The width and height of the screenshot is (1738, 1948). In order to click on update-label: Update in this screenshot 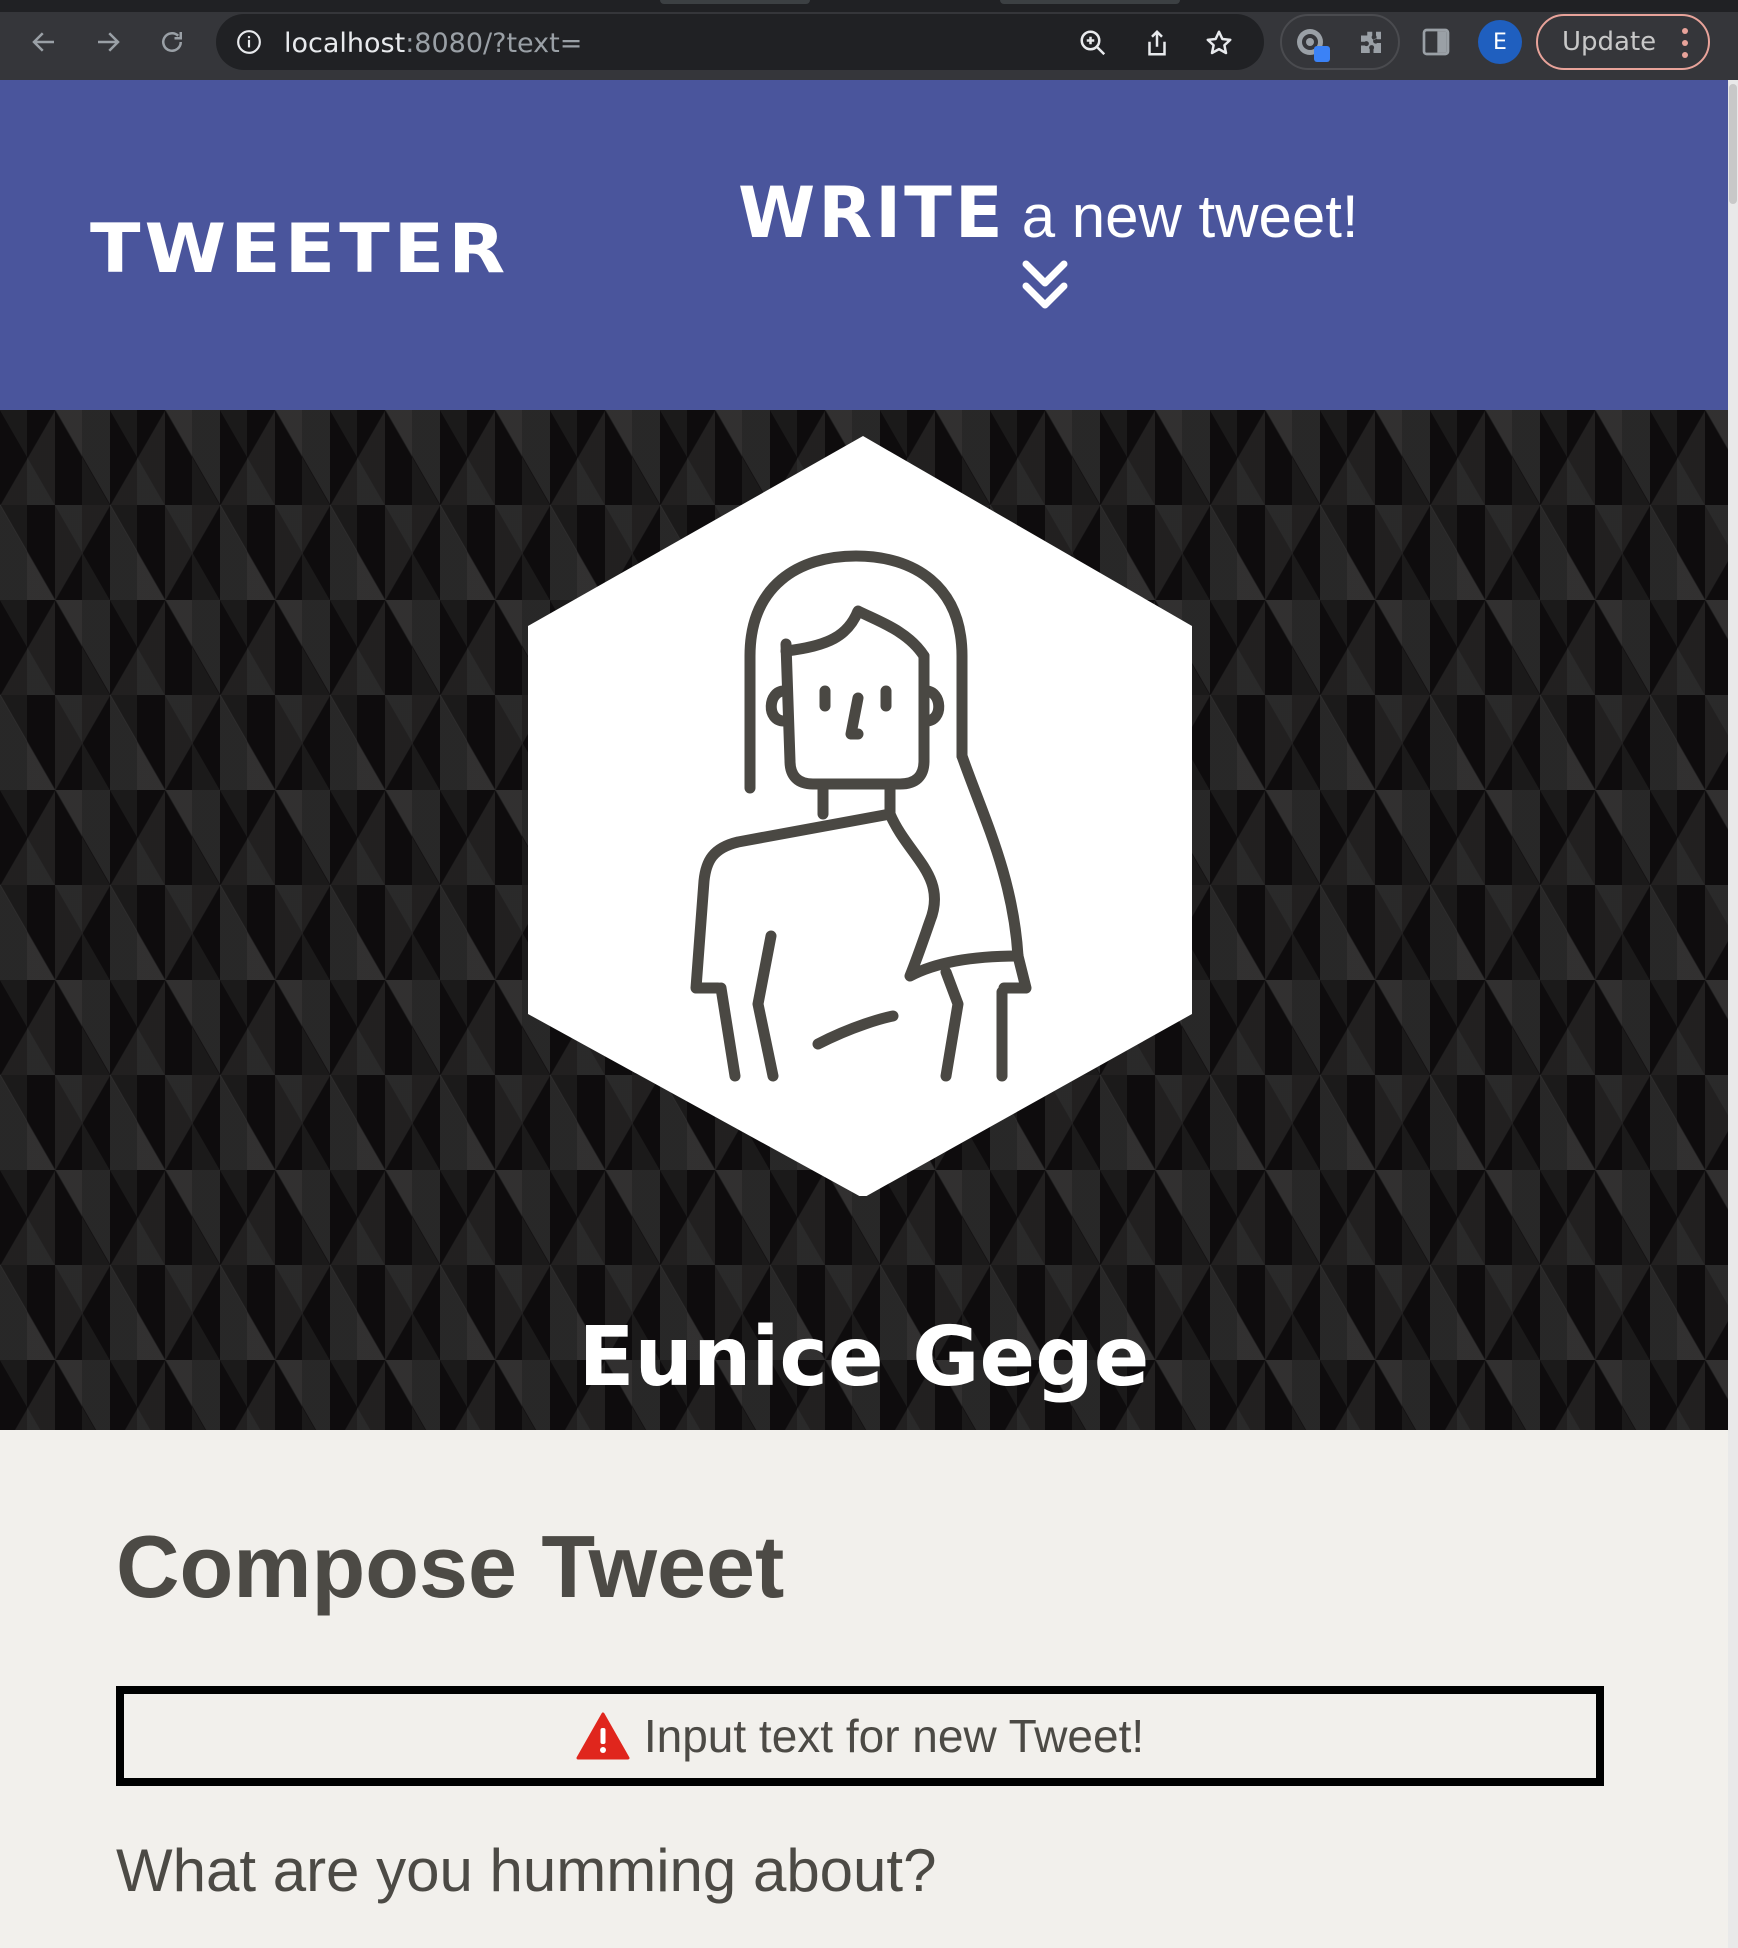, I will do `click(1609, 42)`.